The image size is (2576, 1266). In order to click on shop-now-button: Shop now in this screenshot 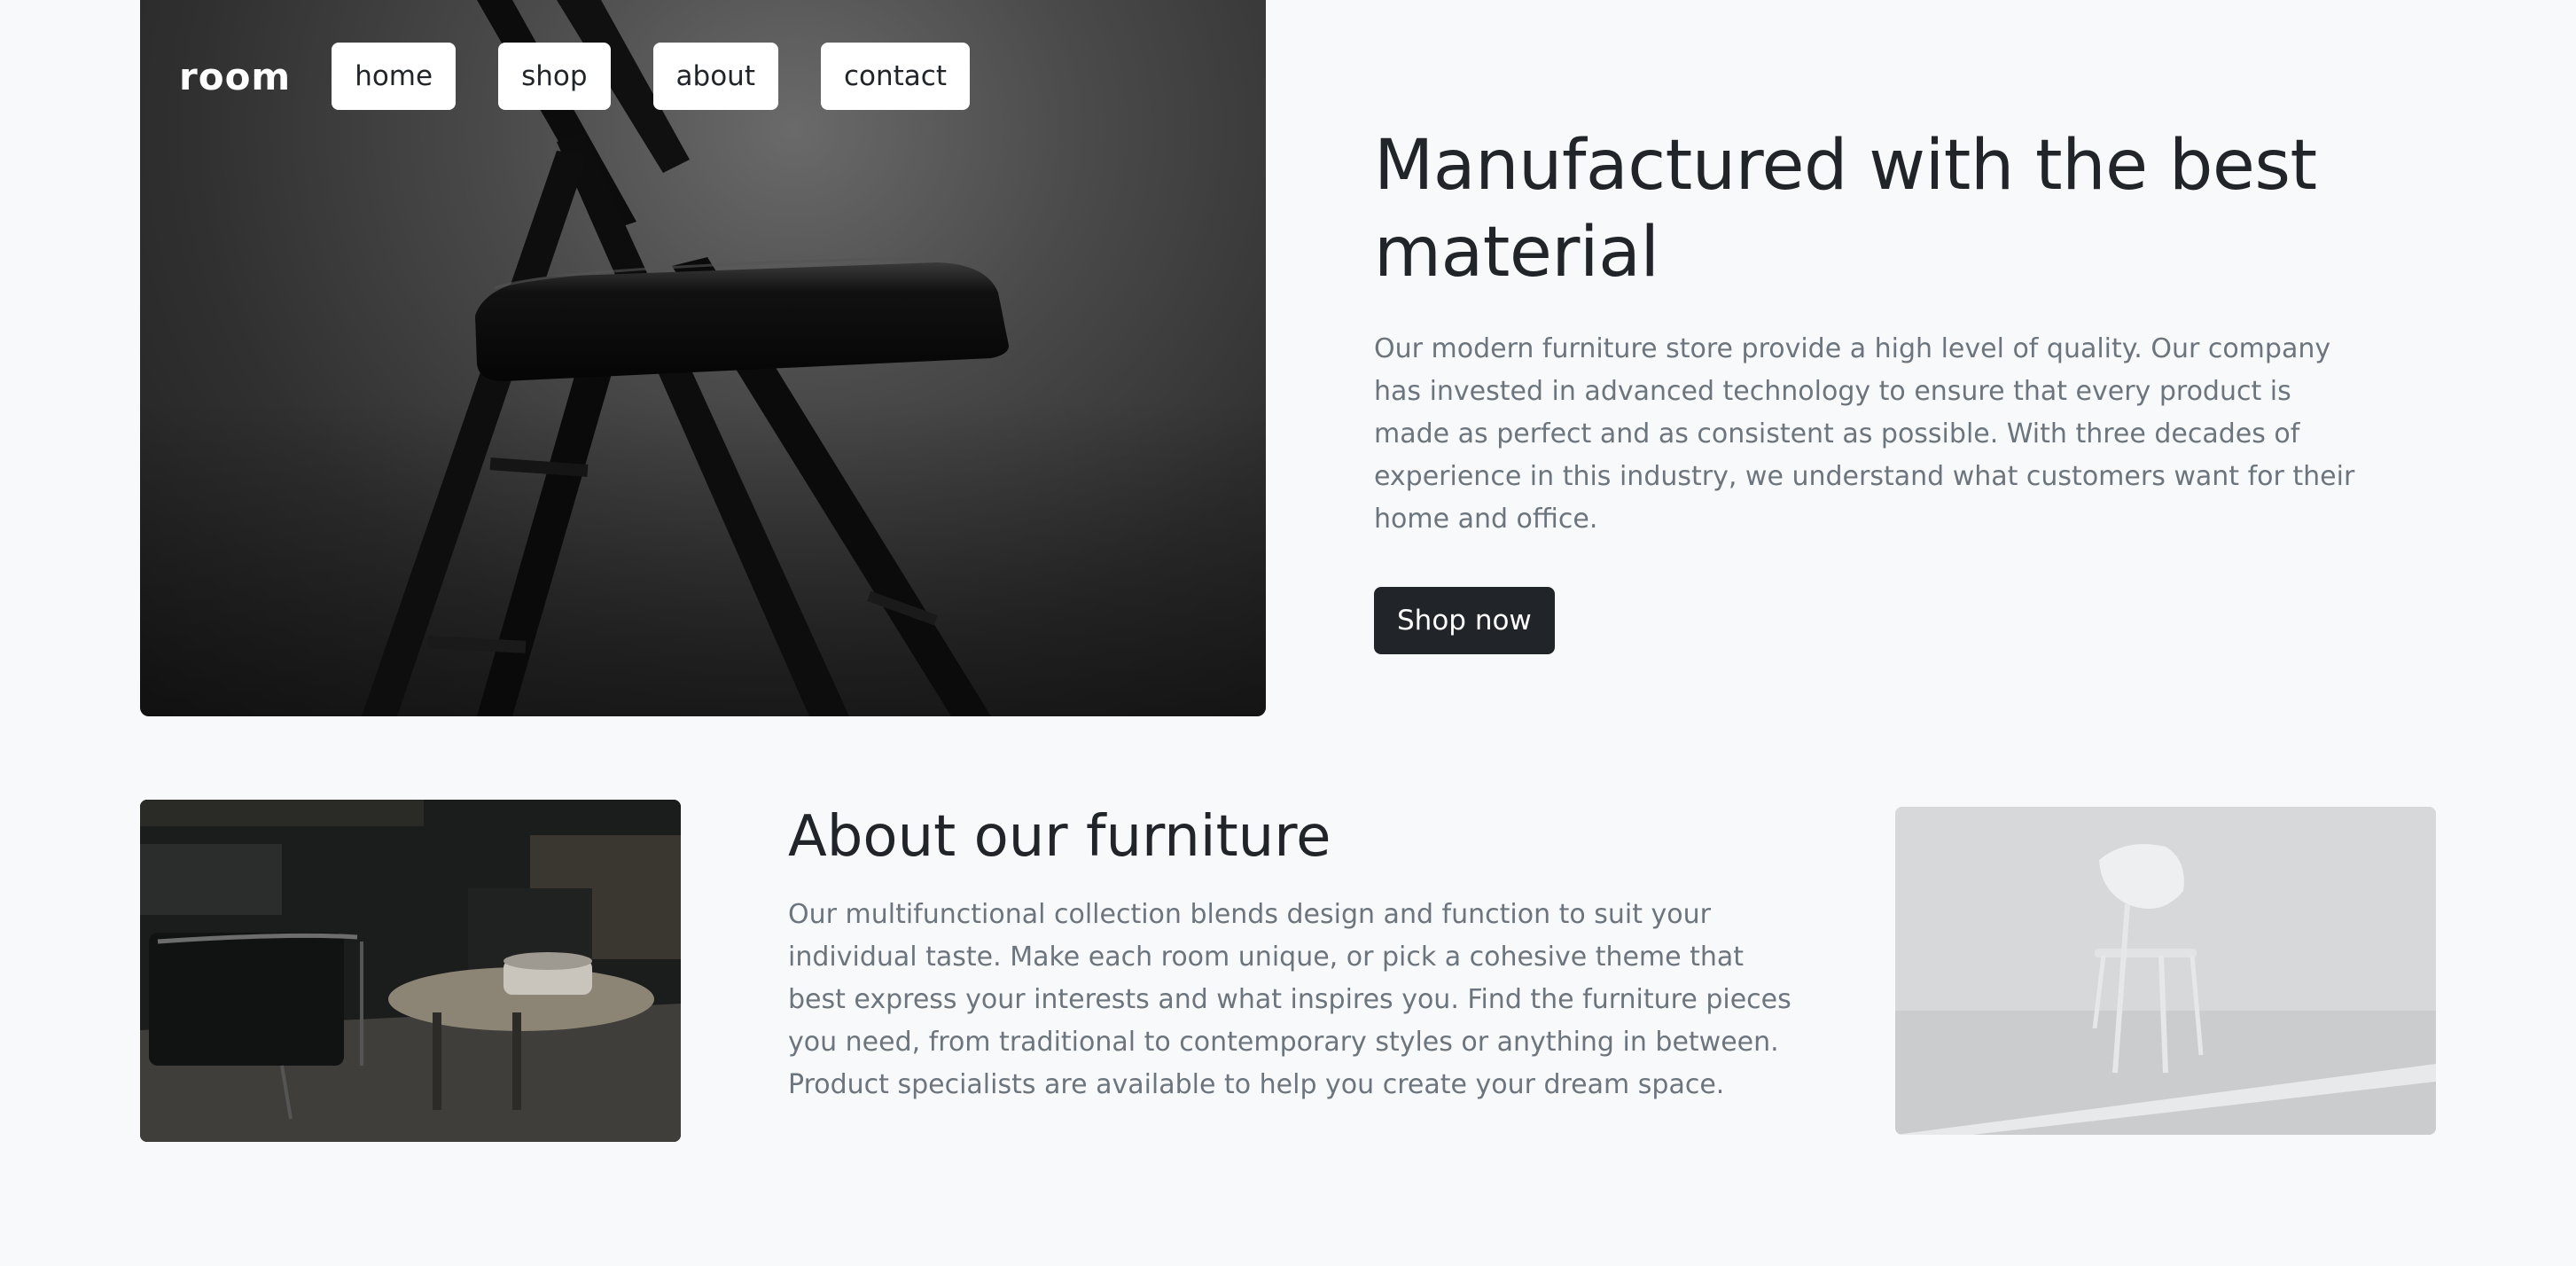, I will do `click(1464, 620)`.